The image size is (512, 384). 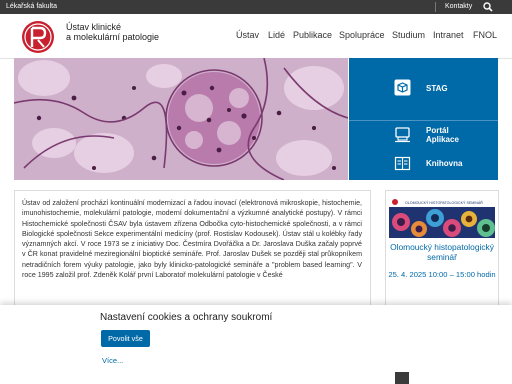 What do you see at coordinates (113, 37) in the screenshot?
I see `site-name-line2: a molekulární patologie` at bounding box center [113, 37].